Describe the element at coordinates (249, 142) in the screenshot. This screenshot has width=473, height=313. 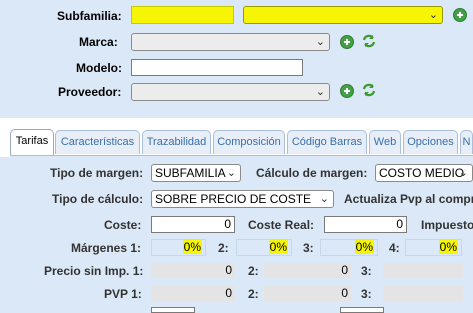
I see `tab-composicion: Composición` at that location.